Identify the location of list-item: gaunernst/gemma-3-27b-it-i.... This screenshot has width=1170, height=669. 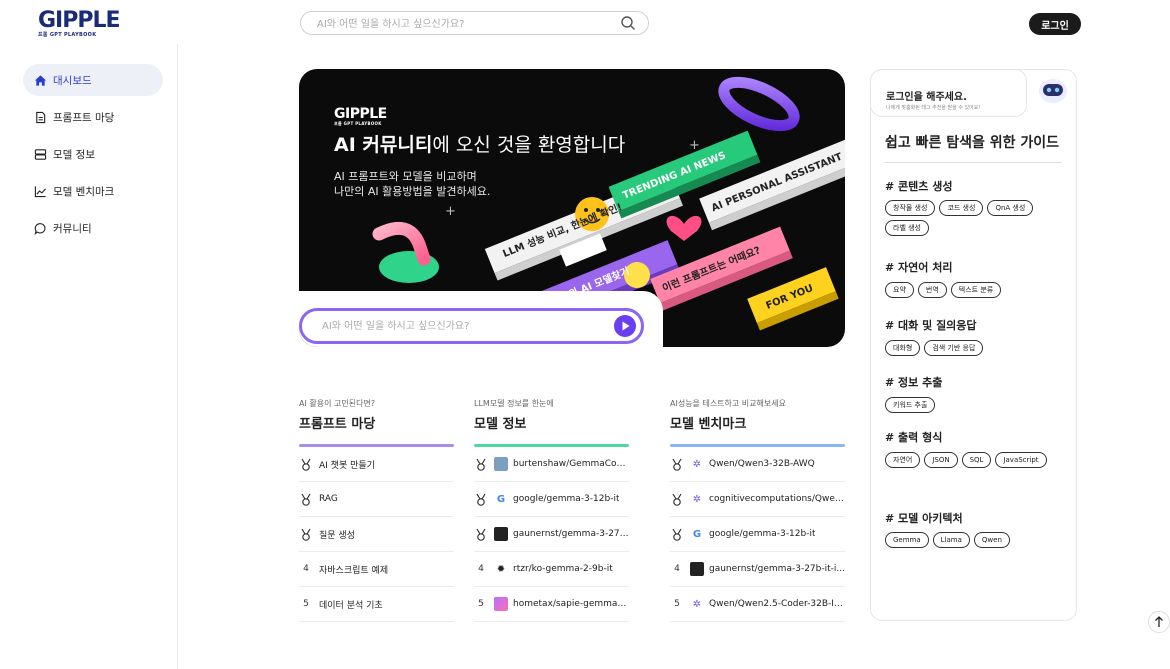
(551, 534).